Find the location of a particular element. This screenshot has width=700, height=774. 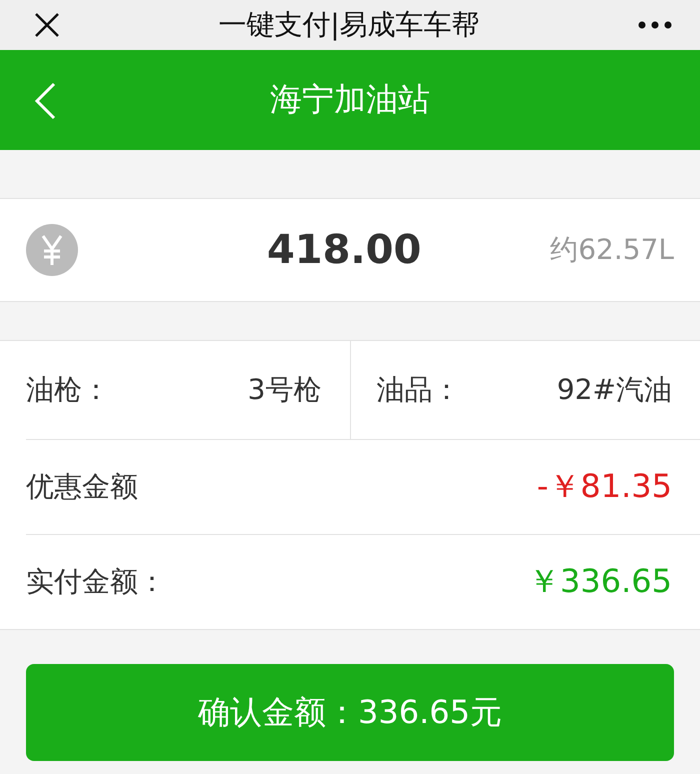

detail-value: 3号枪 is located at coordinates (285, 390).